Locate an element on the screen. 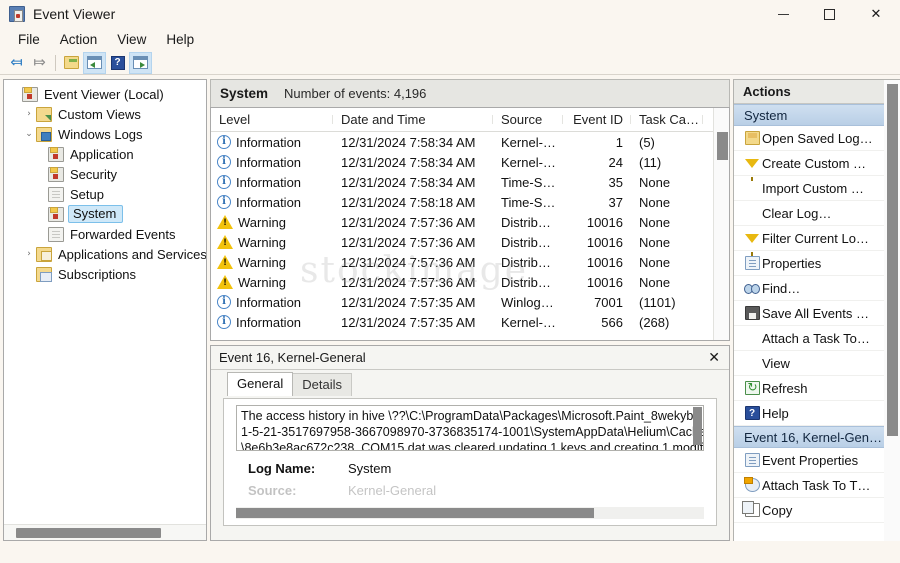 This screenshot has width=900, height=563. tree-item-security: Security is located at coordinates (105, 174).